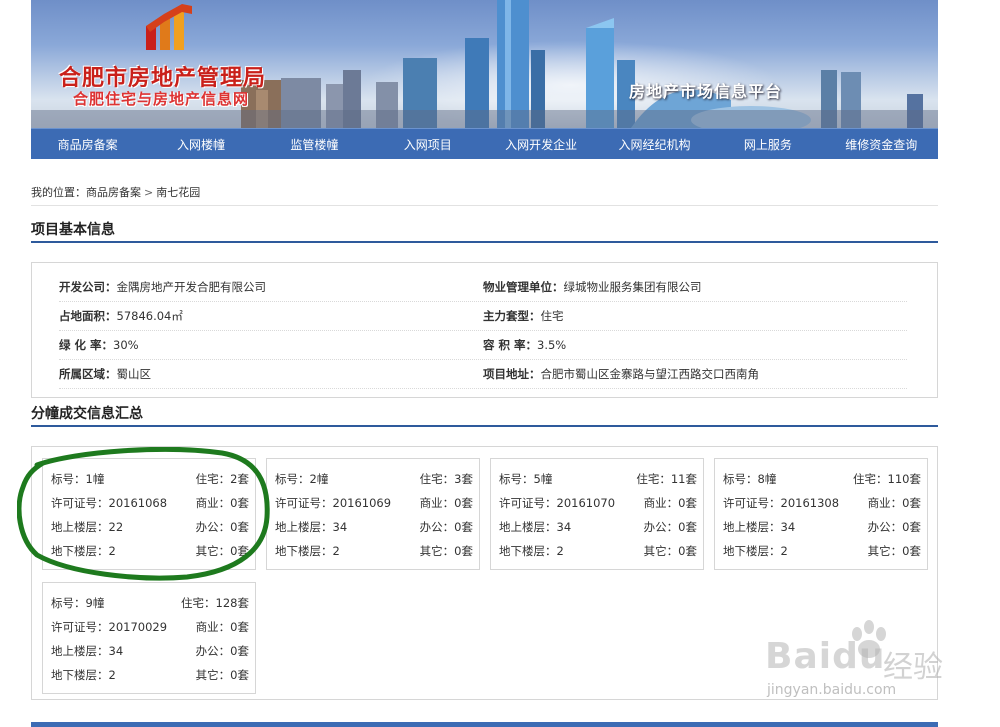 Image resolution: width=1000 pixels, height=727 pixels. Describe the element at coordinates (484, 724) in the screenshot. I see `footer-bar` at that location.